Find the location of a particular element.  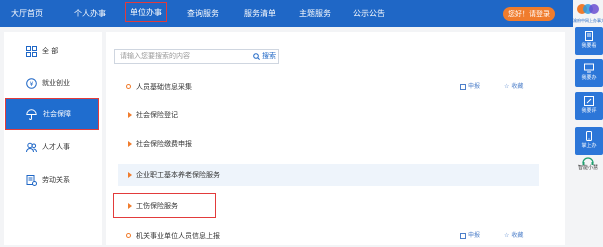

review-label: 我要评 is located at coordinates (589, 111).